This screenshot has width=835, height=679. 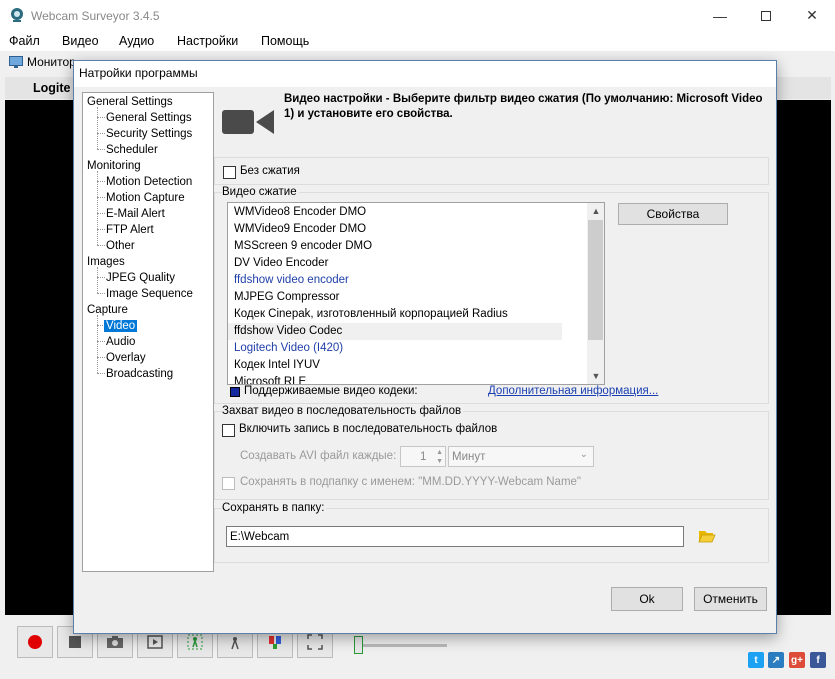 I want to click on film-icon, so click(x=155, y=642).